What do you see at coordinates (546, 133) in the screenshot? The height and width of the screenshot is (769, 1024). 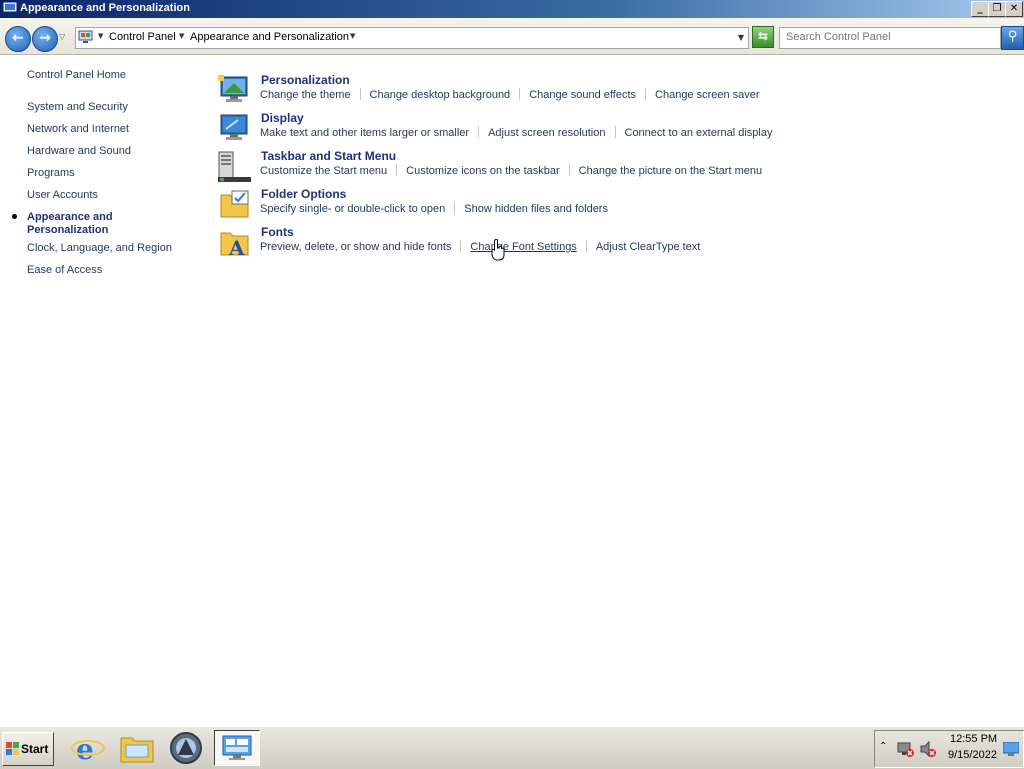 I see `link-adjust-screen-resolution: Adjust screen resolution` at bounding box center [546, 133].